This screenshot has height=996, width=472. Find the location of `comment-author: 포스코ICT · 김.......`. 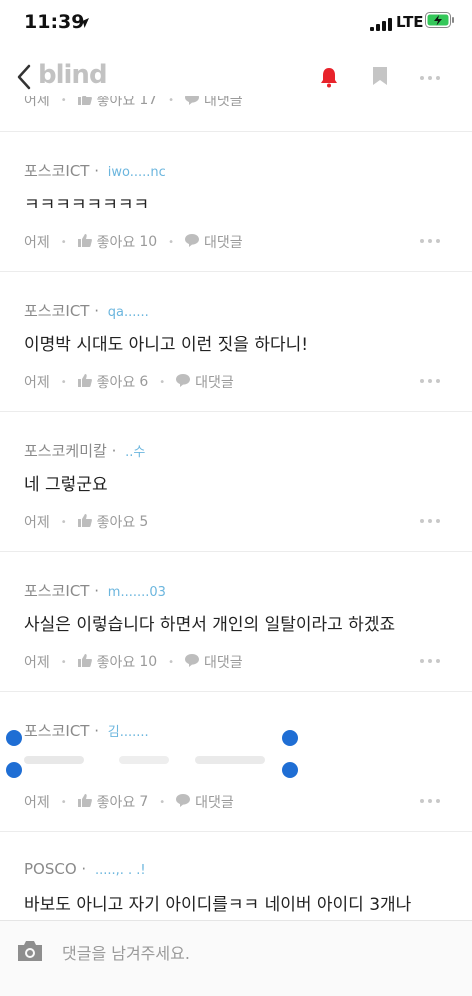

comment-author: 포스코ICT · 김....... is located at coordinates (86, 731).